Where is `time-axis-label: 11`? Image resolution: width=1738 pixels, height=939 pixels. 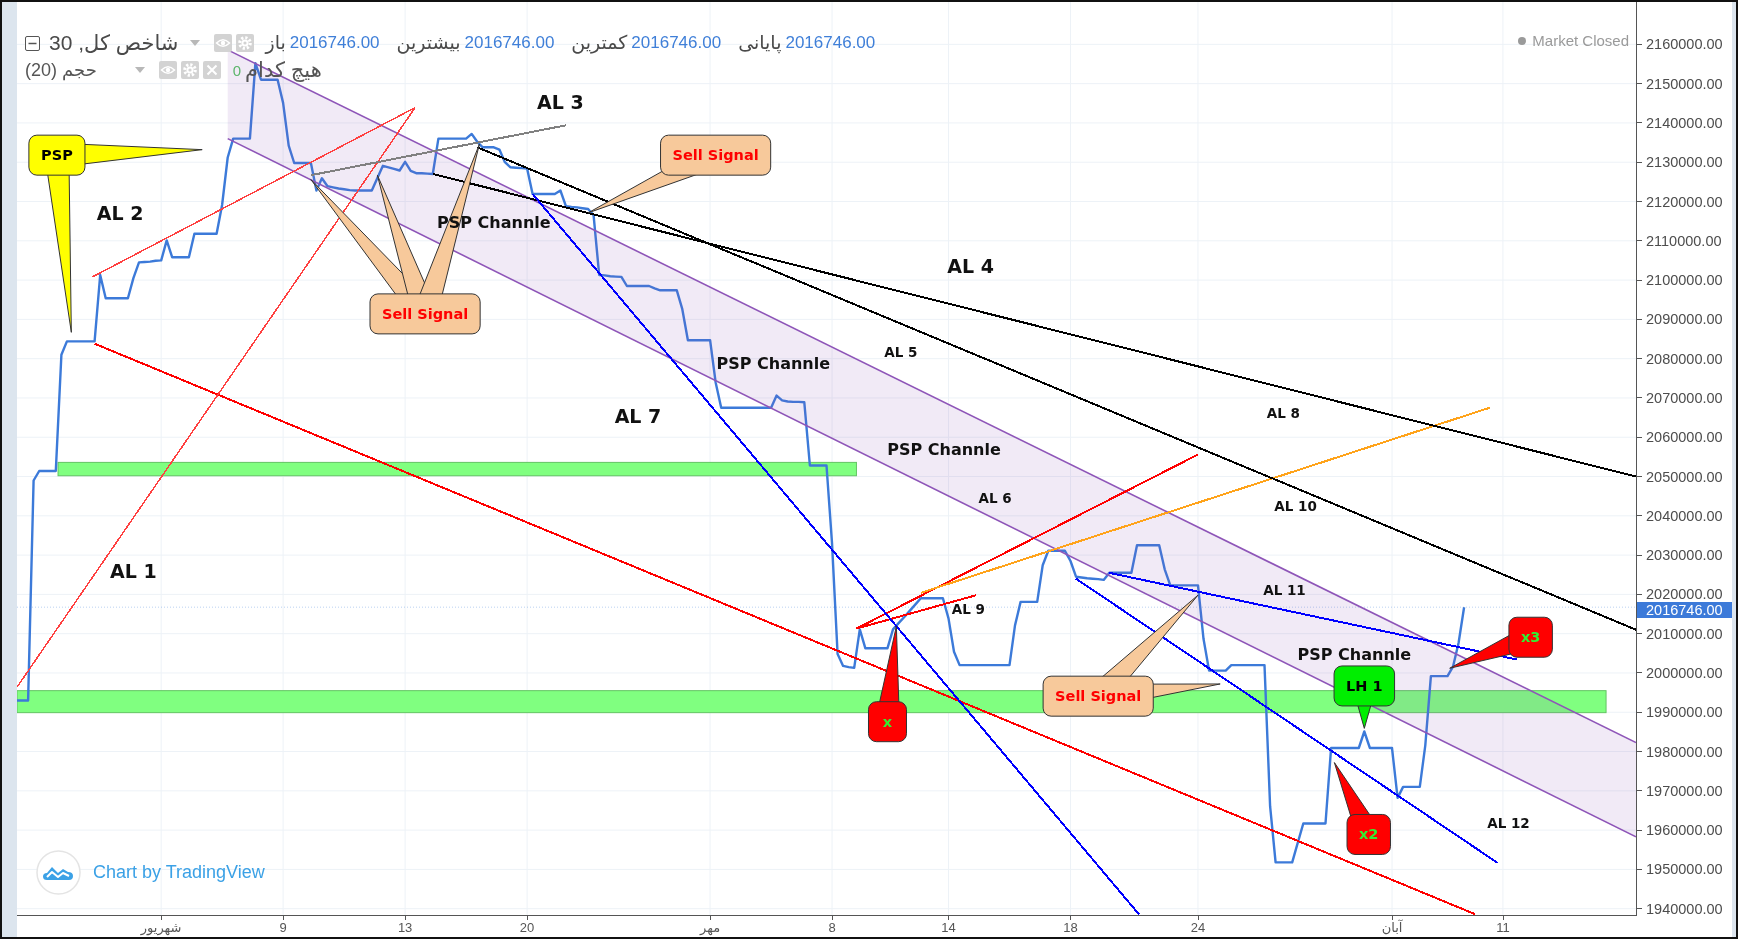
time-axis-label: 11 is located at coordinates (1503, 927).